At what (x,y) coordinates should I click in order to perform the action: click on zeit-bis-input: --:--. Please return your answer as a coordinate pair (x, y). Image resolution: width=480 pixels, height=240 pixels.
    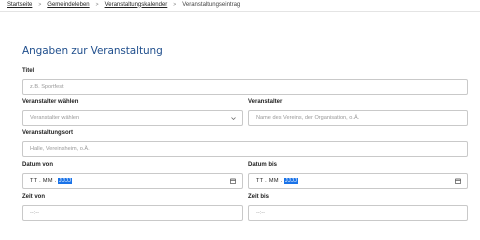
    Looking at the image, I should click on (358, 213).